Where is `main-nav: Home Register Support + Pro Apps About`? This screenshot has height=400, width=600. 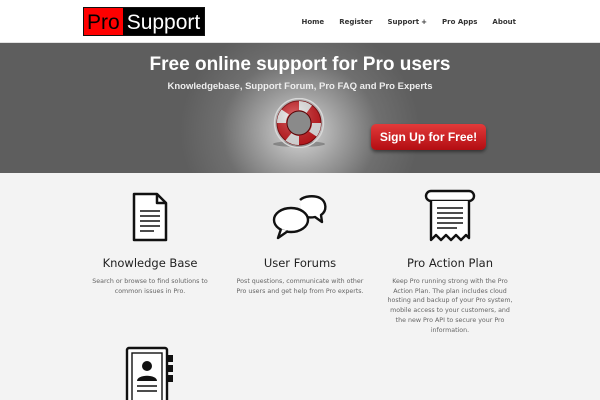 main-nav: Home Register Support + Pro Apps About is located at coordinates (408, 21).